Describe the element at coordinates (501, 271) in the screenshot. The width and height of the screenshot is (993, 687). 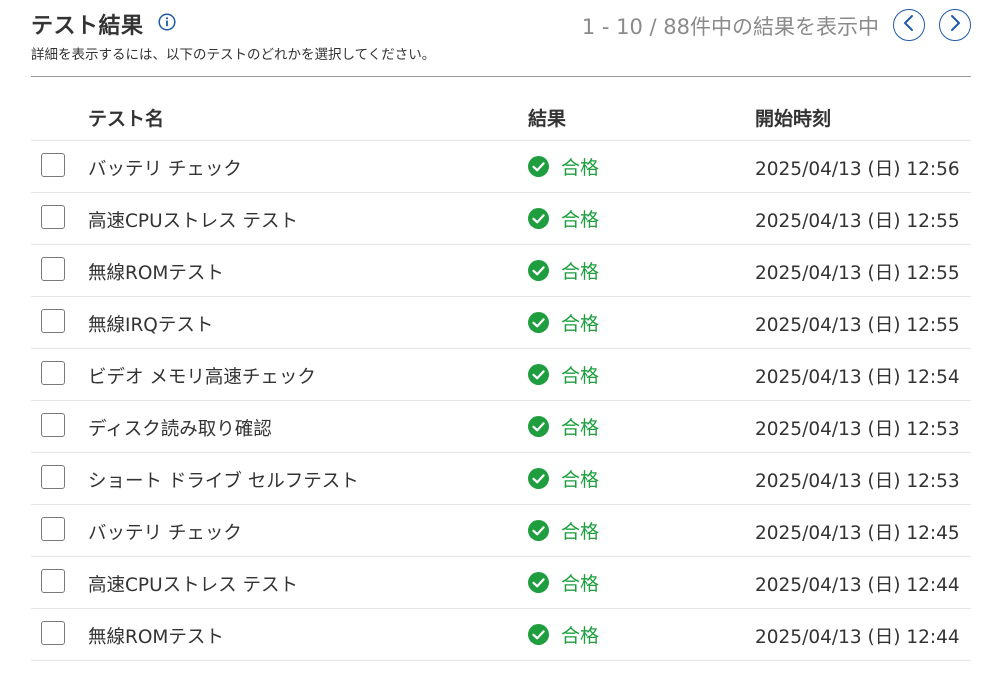
I see `table-row: 無線ROMテスト 合格 2025/04/13 (日) 12:55` at that location.